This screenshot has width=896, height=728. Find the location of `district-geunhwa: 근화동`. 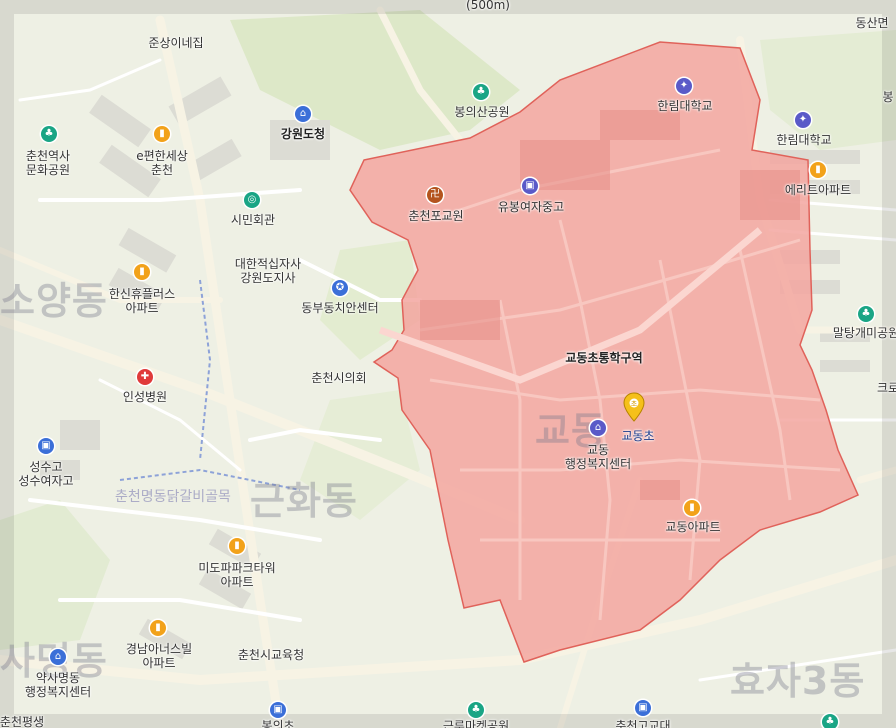

district-geunhwa: 근화동 is located at coordinates (304, 501).